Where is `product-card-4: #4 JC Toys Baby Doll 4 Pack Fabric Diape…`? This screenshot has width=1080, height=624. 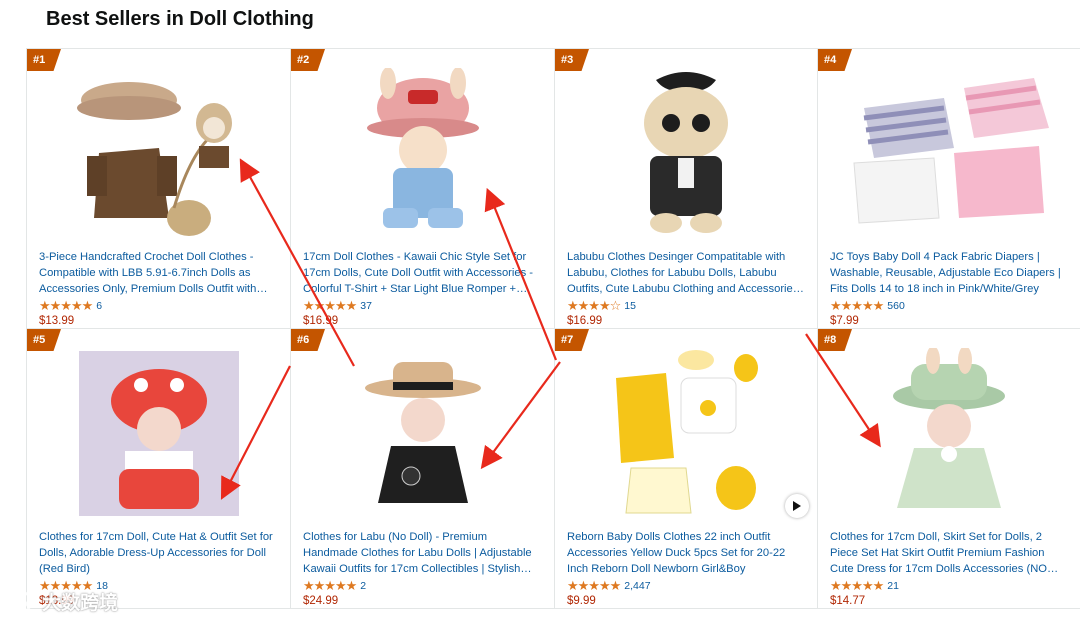
product-card-4: #4 JC Toys Baby Doll 4 Pack Fabric Diape… is located at coordinates (949, 189).